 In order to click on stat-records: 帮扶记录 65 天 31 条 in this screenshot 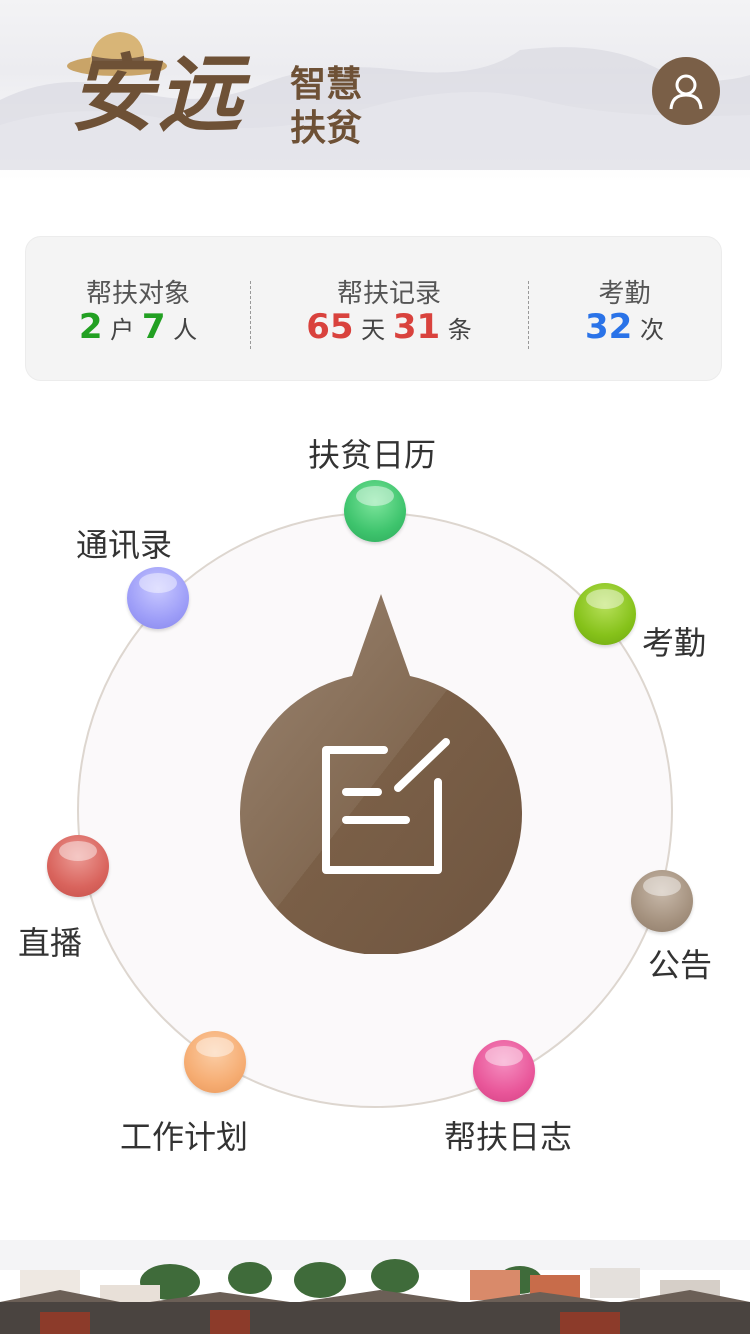, I will do `click(389, 309)`.